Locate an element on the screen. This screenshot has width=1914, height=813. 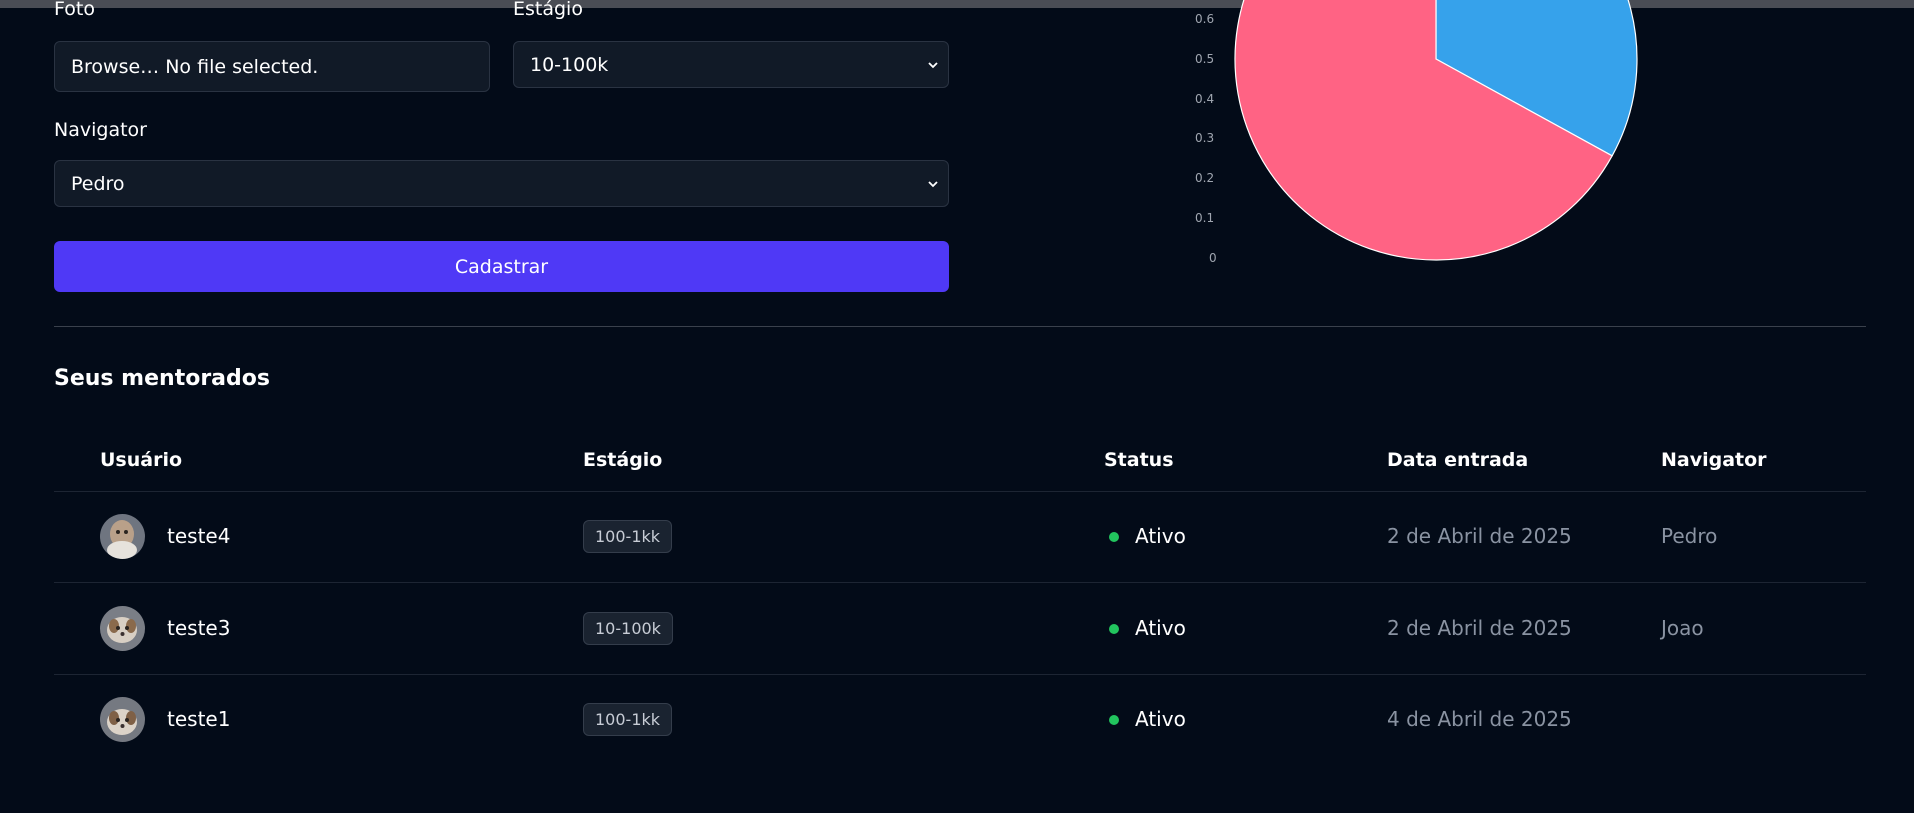
section-divider is located at coordinates (960, 326).